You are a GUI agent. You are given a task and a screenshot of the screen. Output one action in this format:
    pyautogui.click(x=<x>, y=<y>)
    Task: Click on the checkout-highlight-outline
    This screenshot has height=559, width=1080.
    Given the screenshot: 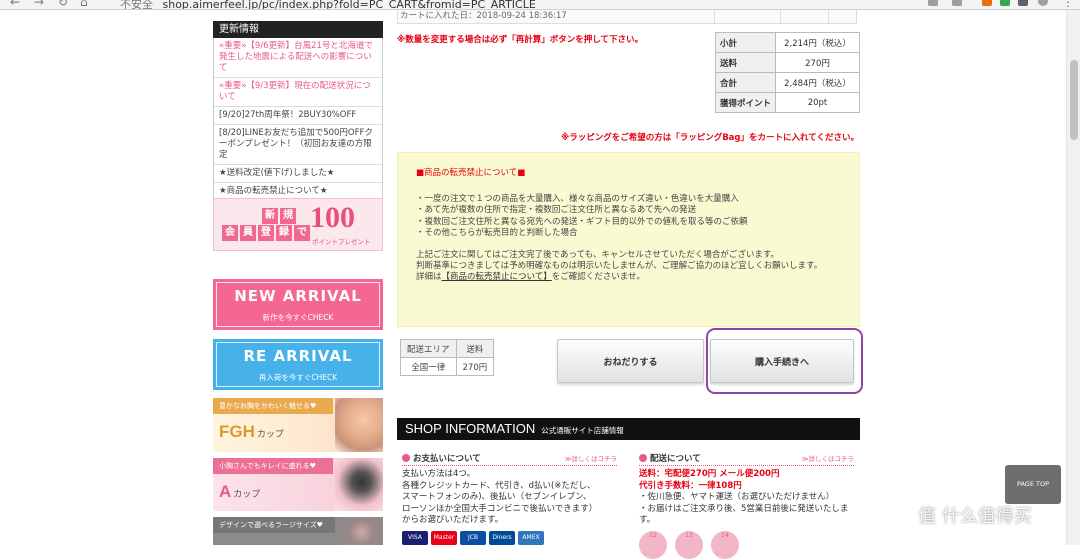 What is the action you would take?
    pyautogui.click(x=784, y=361)
    